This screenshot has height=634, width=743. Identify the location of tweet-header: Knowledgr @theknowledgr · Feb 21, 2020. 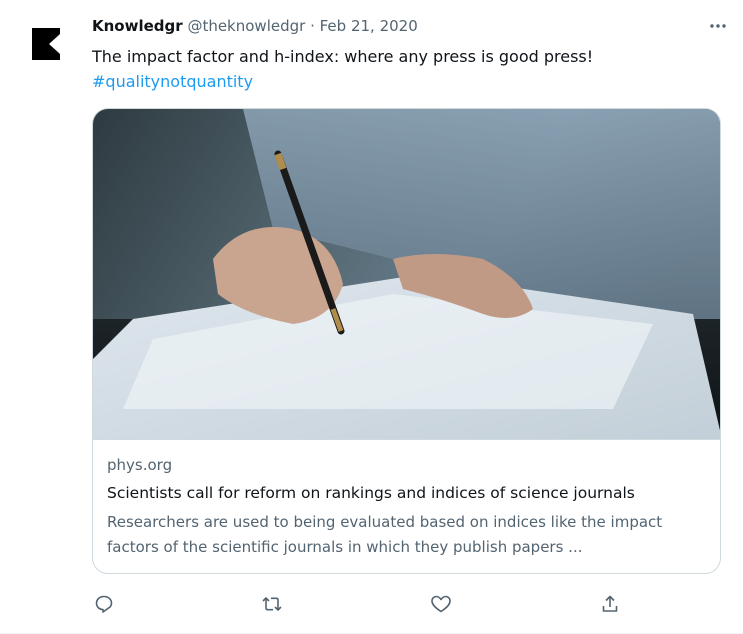
(255, 26).